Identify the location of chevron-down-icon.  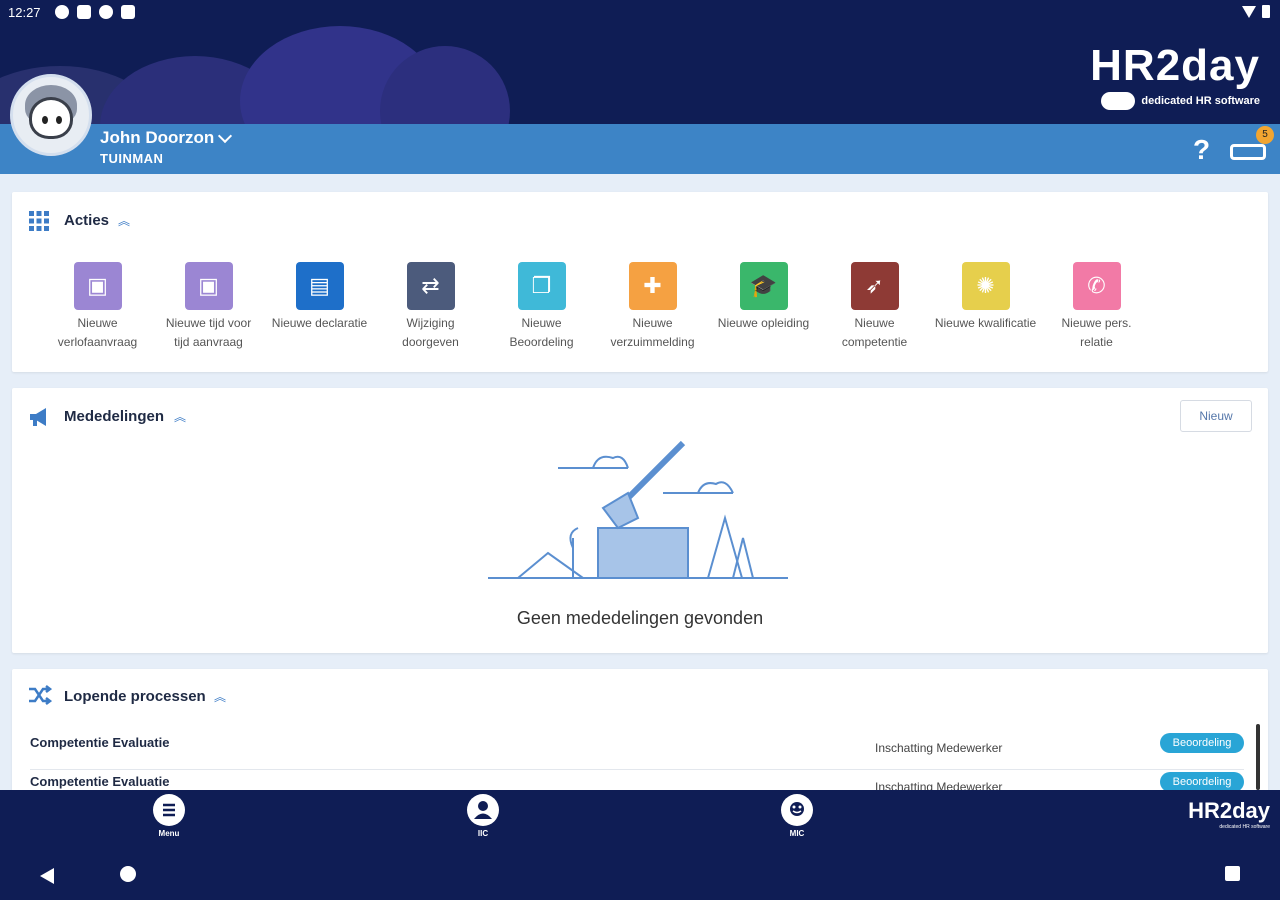
(225, 135).